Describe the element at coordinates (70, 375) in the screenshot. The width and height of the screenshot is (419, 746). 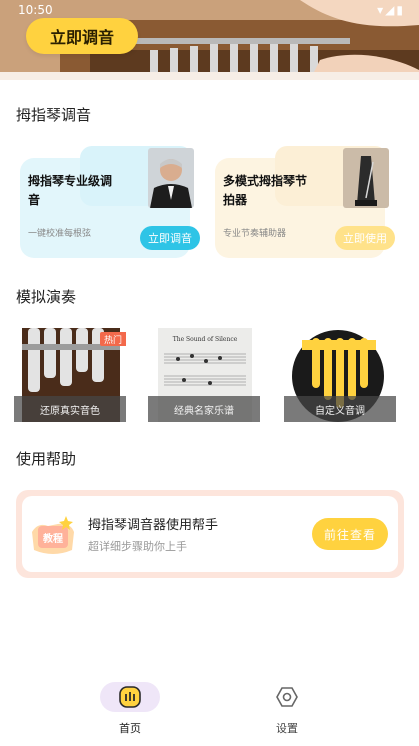
I see `tile-real-sound: 热门 还原真实音色` at that location.